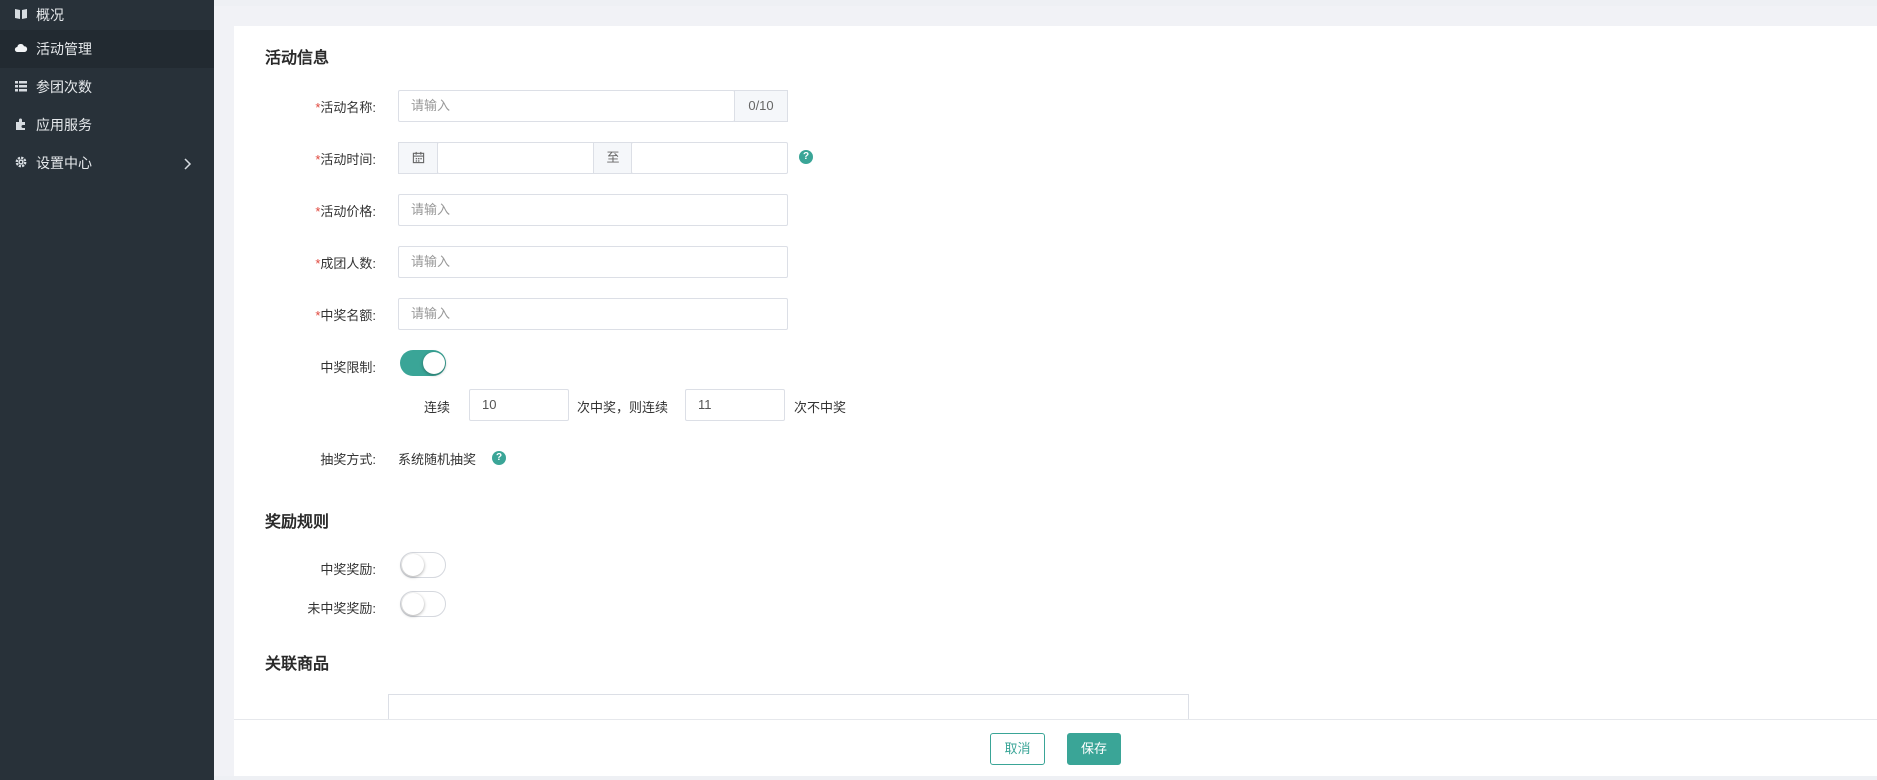 This screenshot has height=780, width=1877. I want to click on bottom-strip, so click(1045, 778).